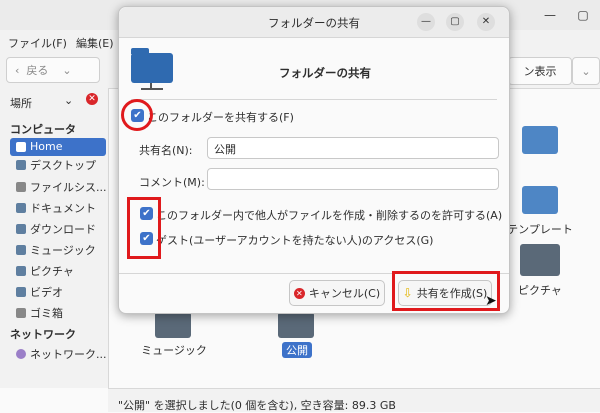 The height and width of the screenshot is (413, 600). I want to click on file-label-pictures: ピクチャ, so click(540, 290).